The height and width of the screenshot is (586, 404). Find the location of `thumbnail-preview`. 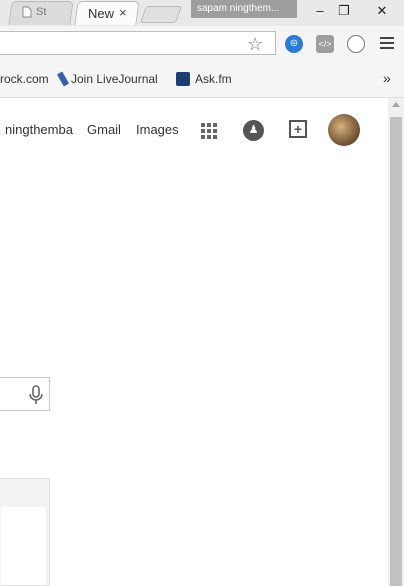

thumbnail-preview is located at coordinates (23, 546).